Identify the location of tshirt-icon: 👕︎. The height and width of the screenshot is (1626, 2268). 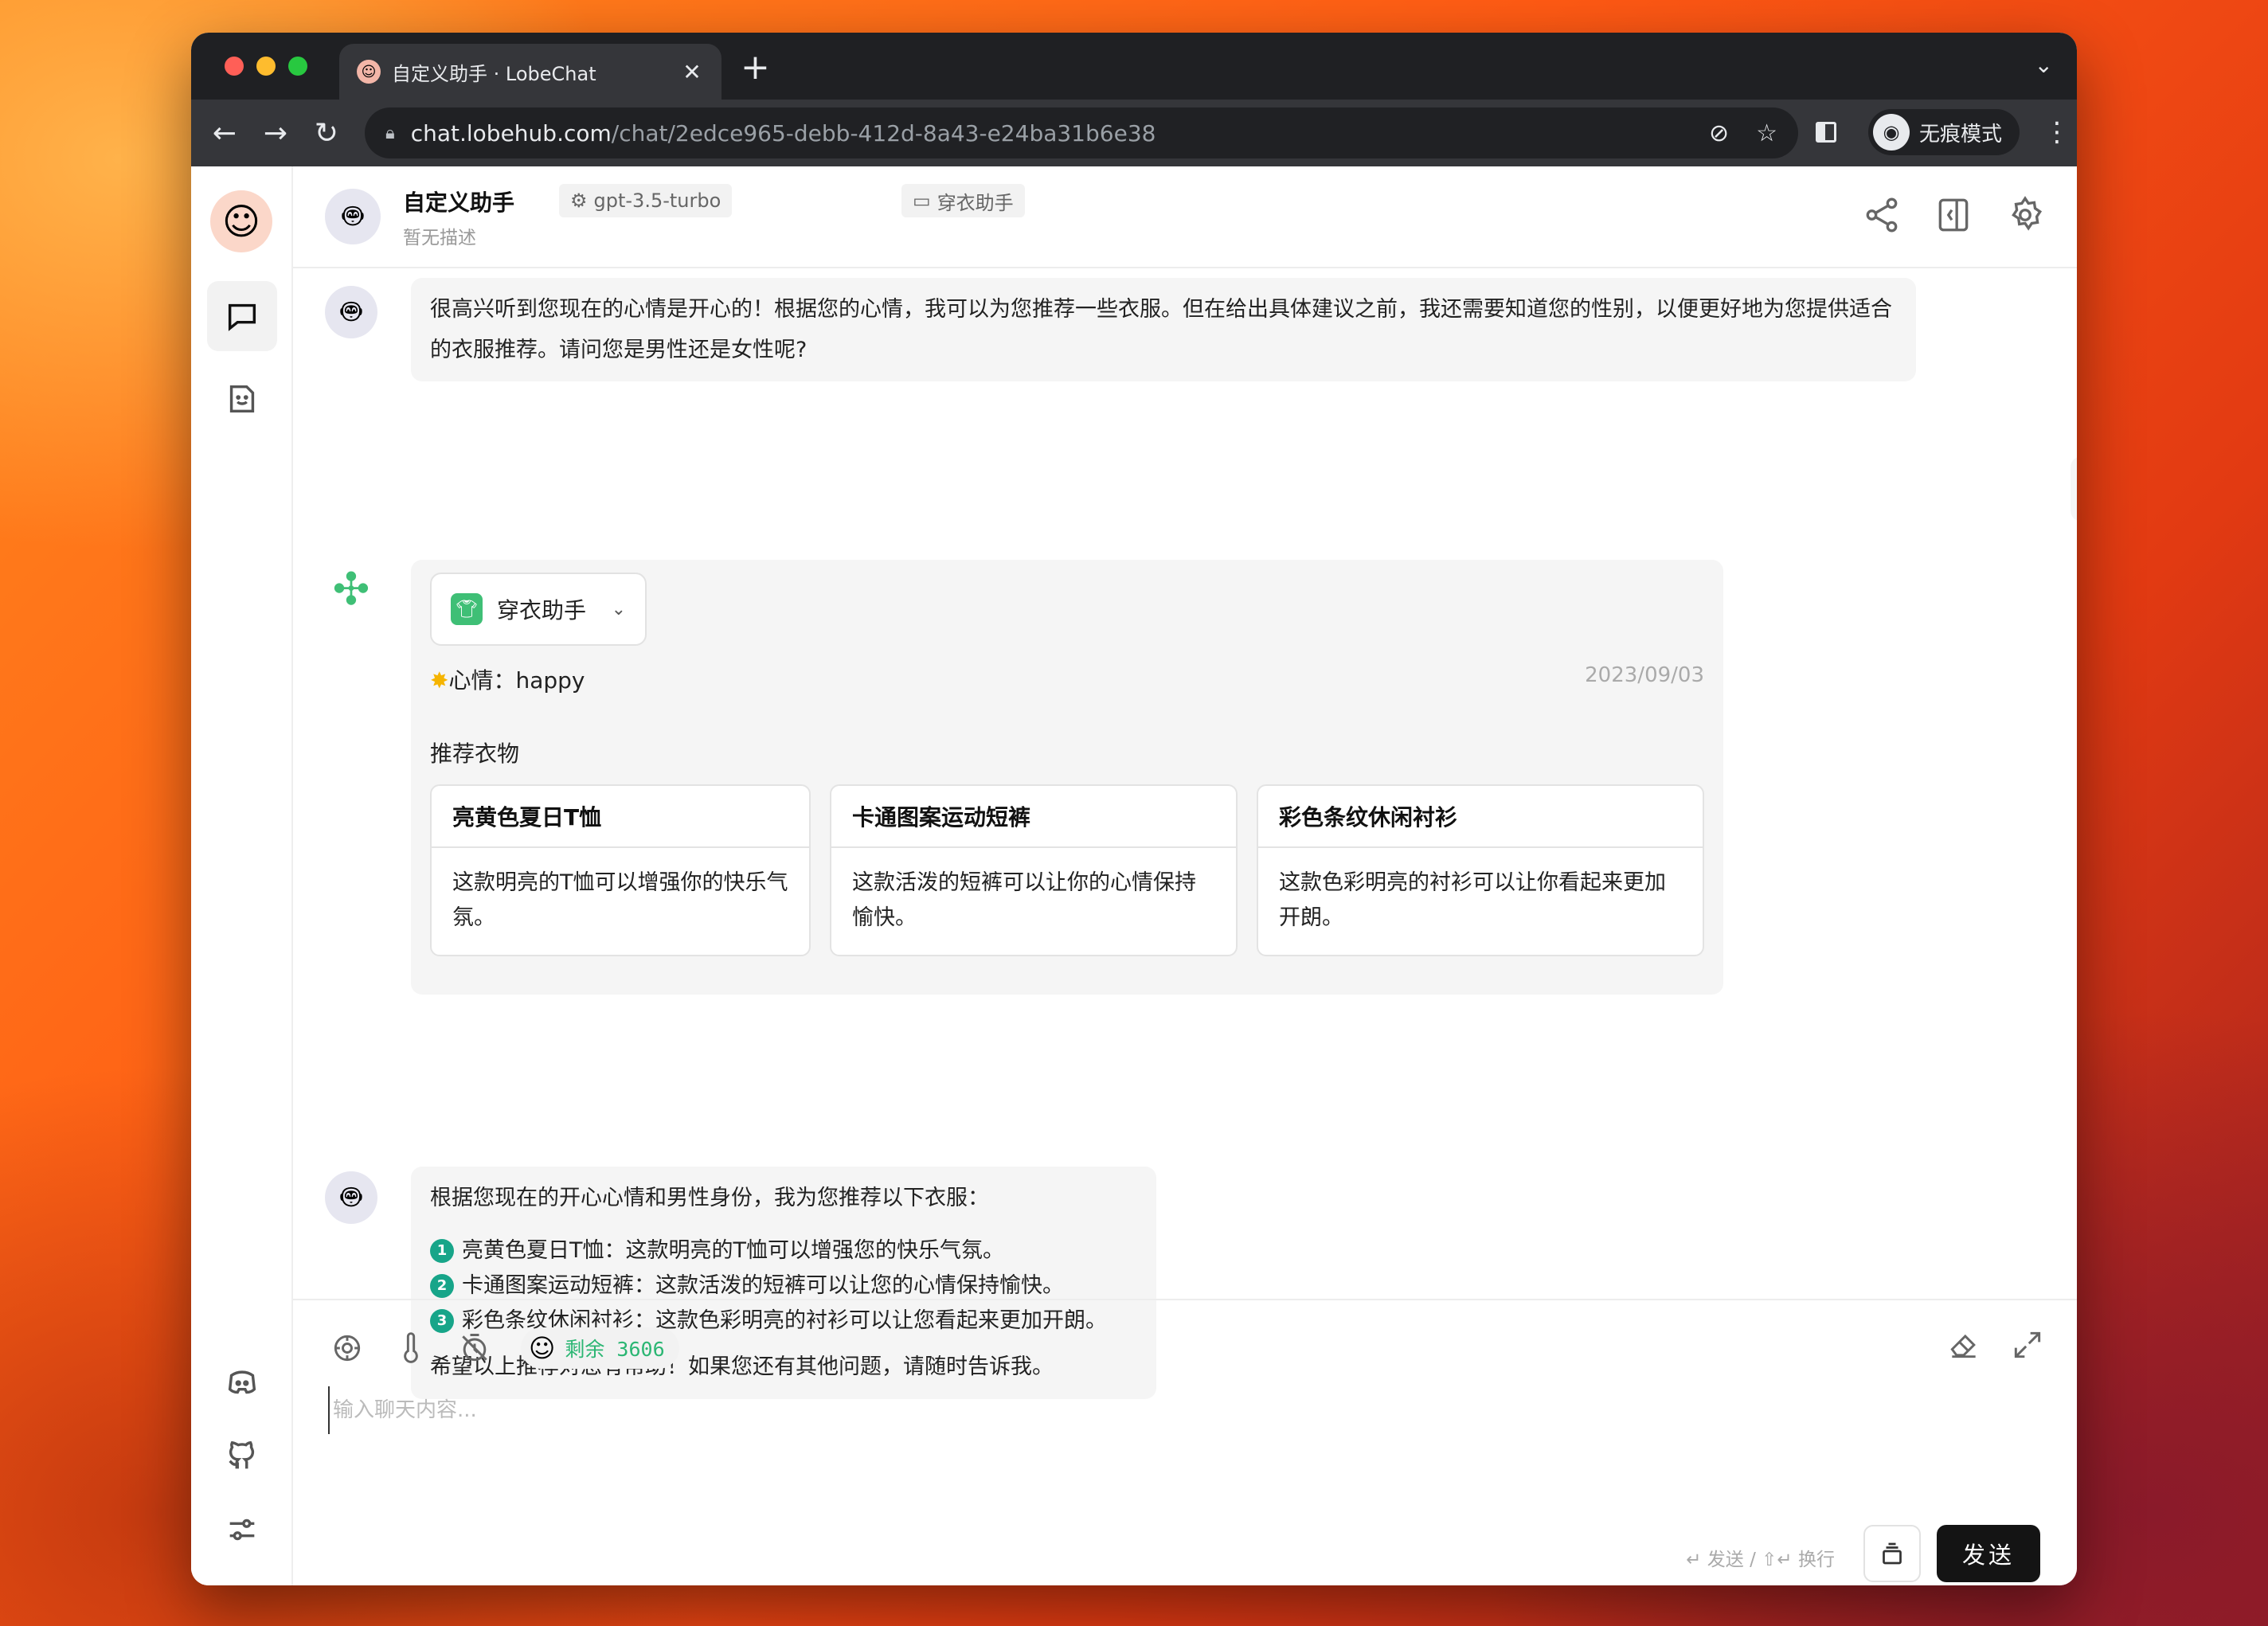
(467, 609).